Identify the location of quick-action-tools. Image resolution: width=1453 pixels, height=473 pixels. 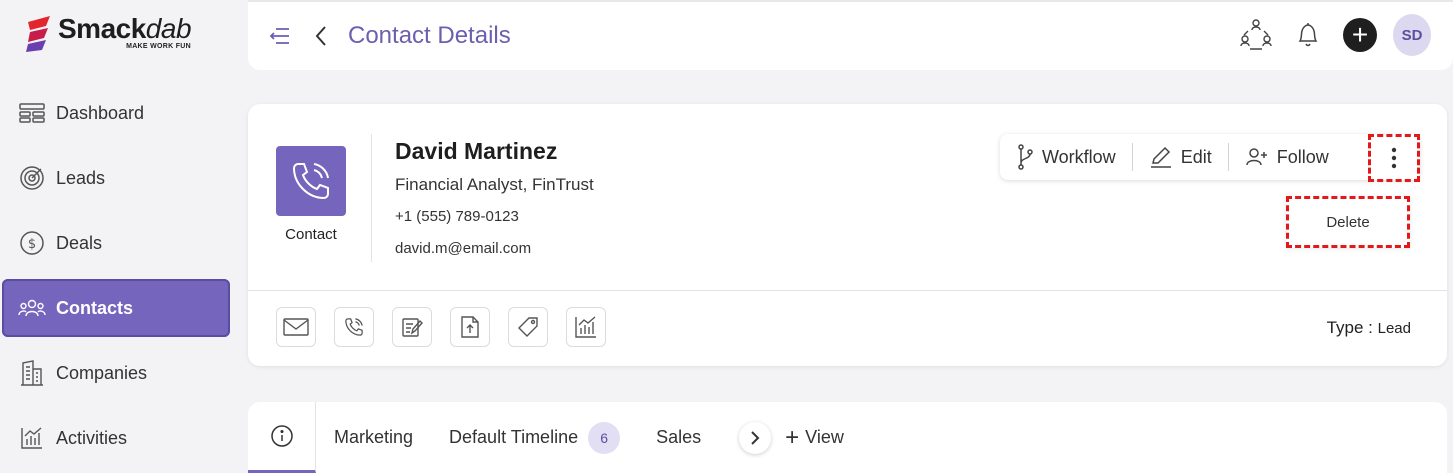
(450, 327).